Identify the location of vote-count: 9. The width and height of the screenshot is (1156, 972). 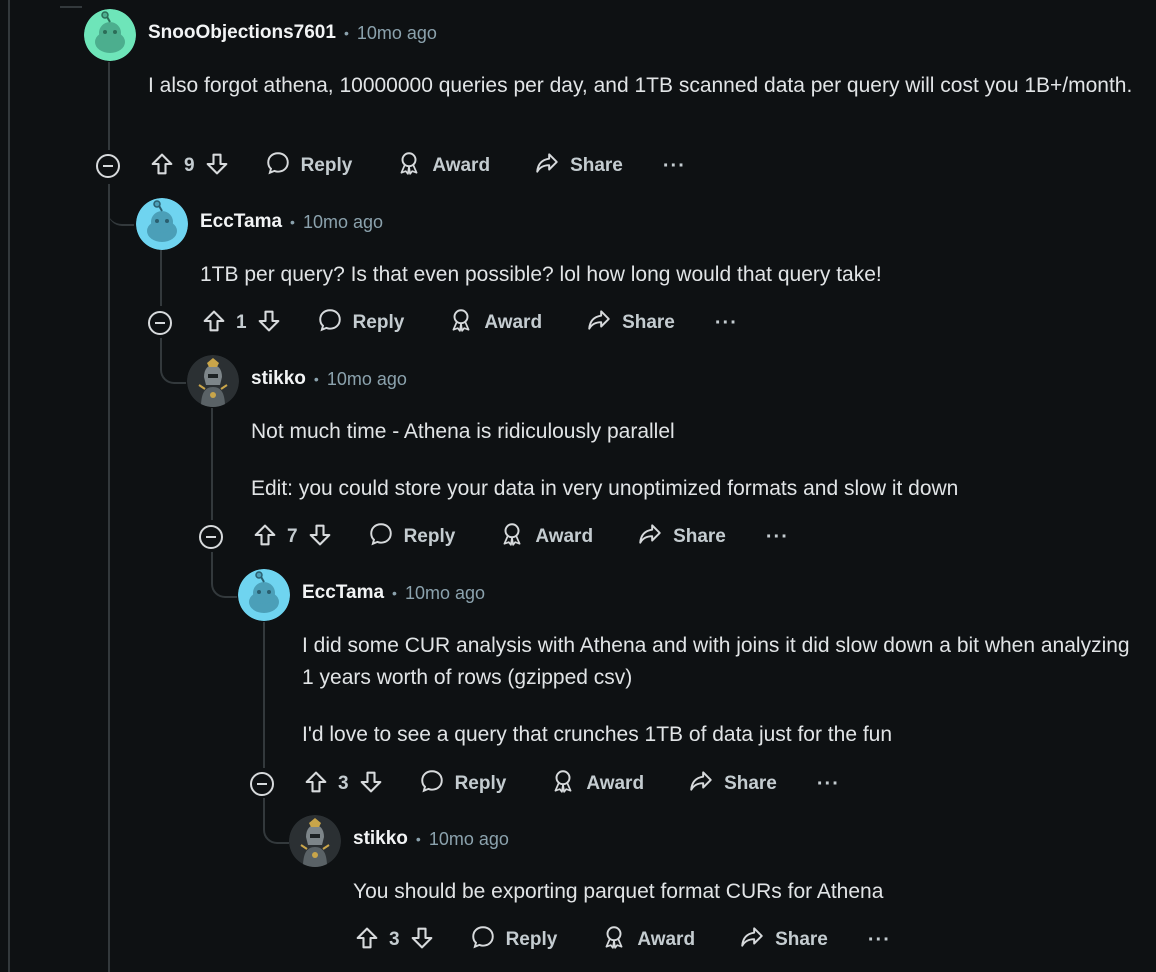
(189, 165).